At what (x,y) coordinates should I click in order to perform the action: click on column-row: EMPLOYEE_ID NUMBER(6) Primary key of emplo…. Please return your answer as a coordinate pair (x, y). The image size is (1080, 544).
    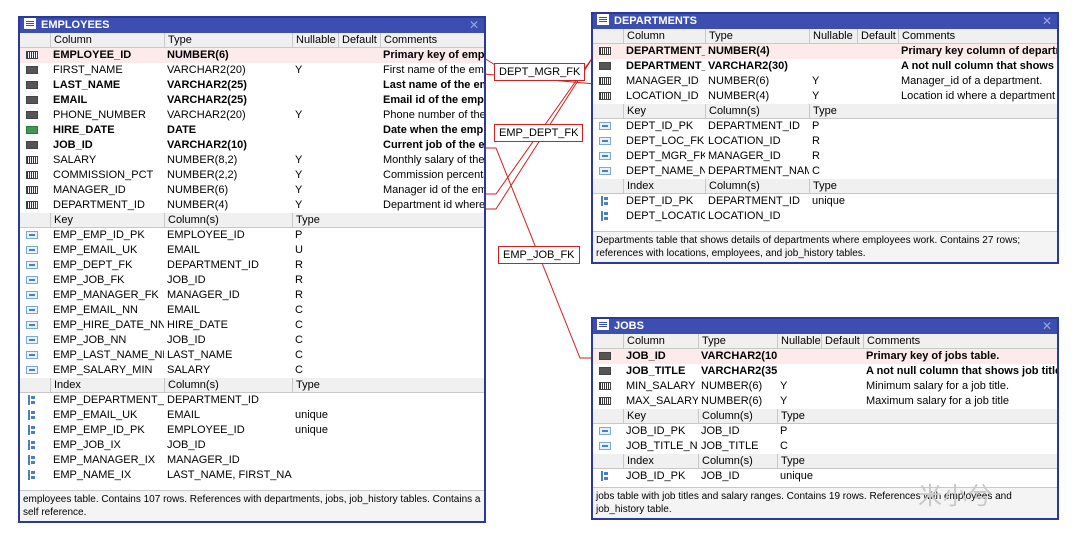
    Looking at the image, I should click on (252, 55).